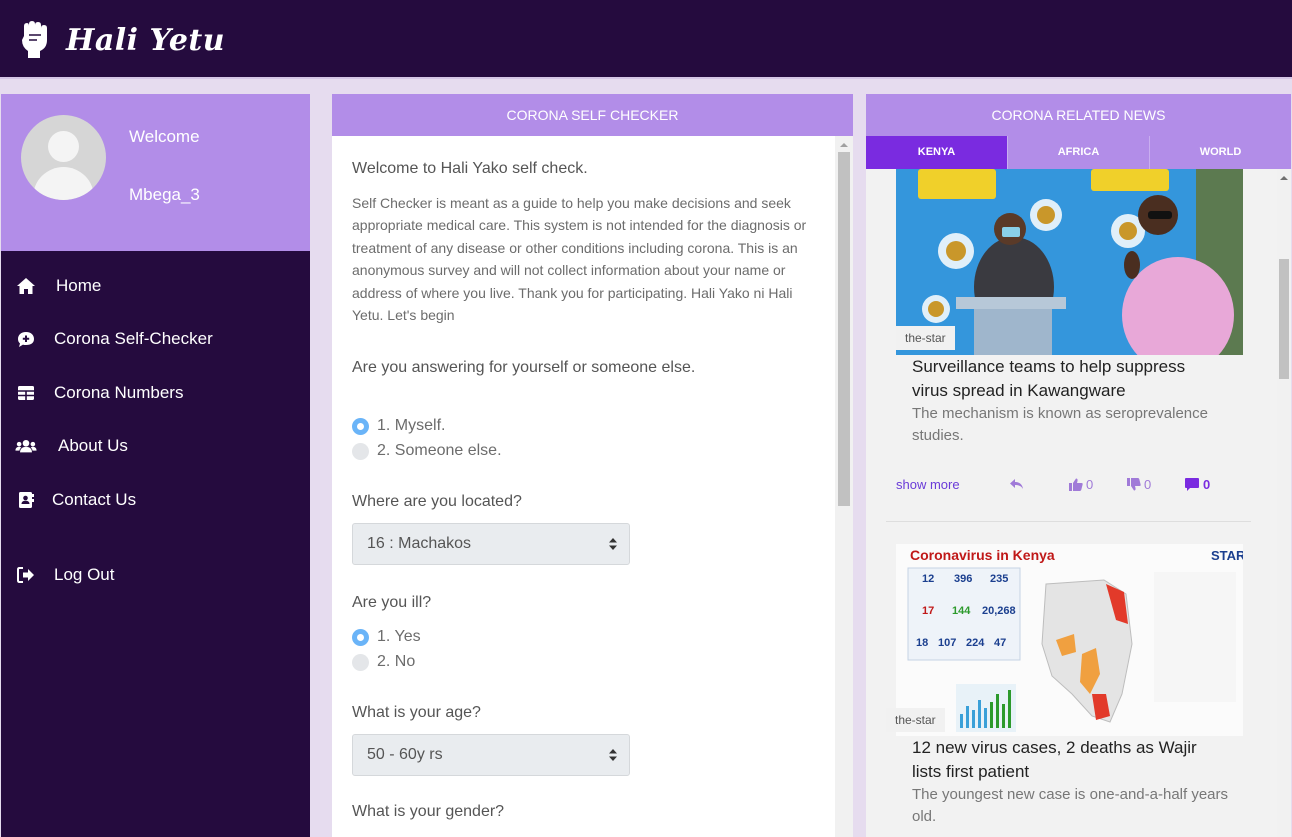 This screenshot has width=1292, height=837. I want to click on tab-africa: AFRICA, so click(1078, 152).